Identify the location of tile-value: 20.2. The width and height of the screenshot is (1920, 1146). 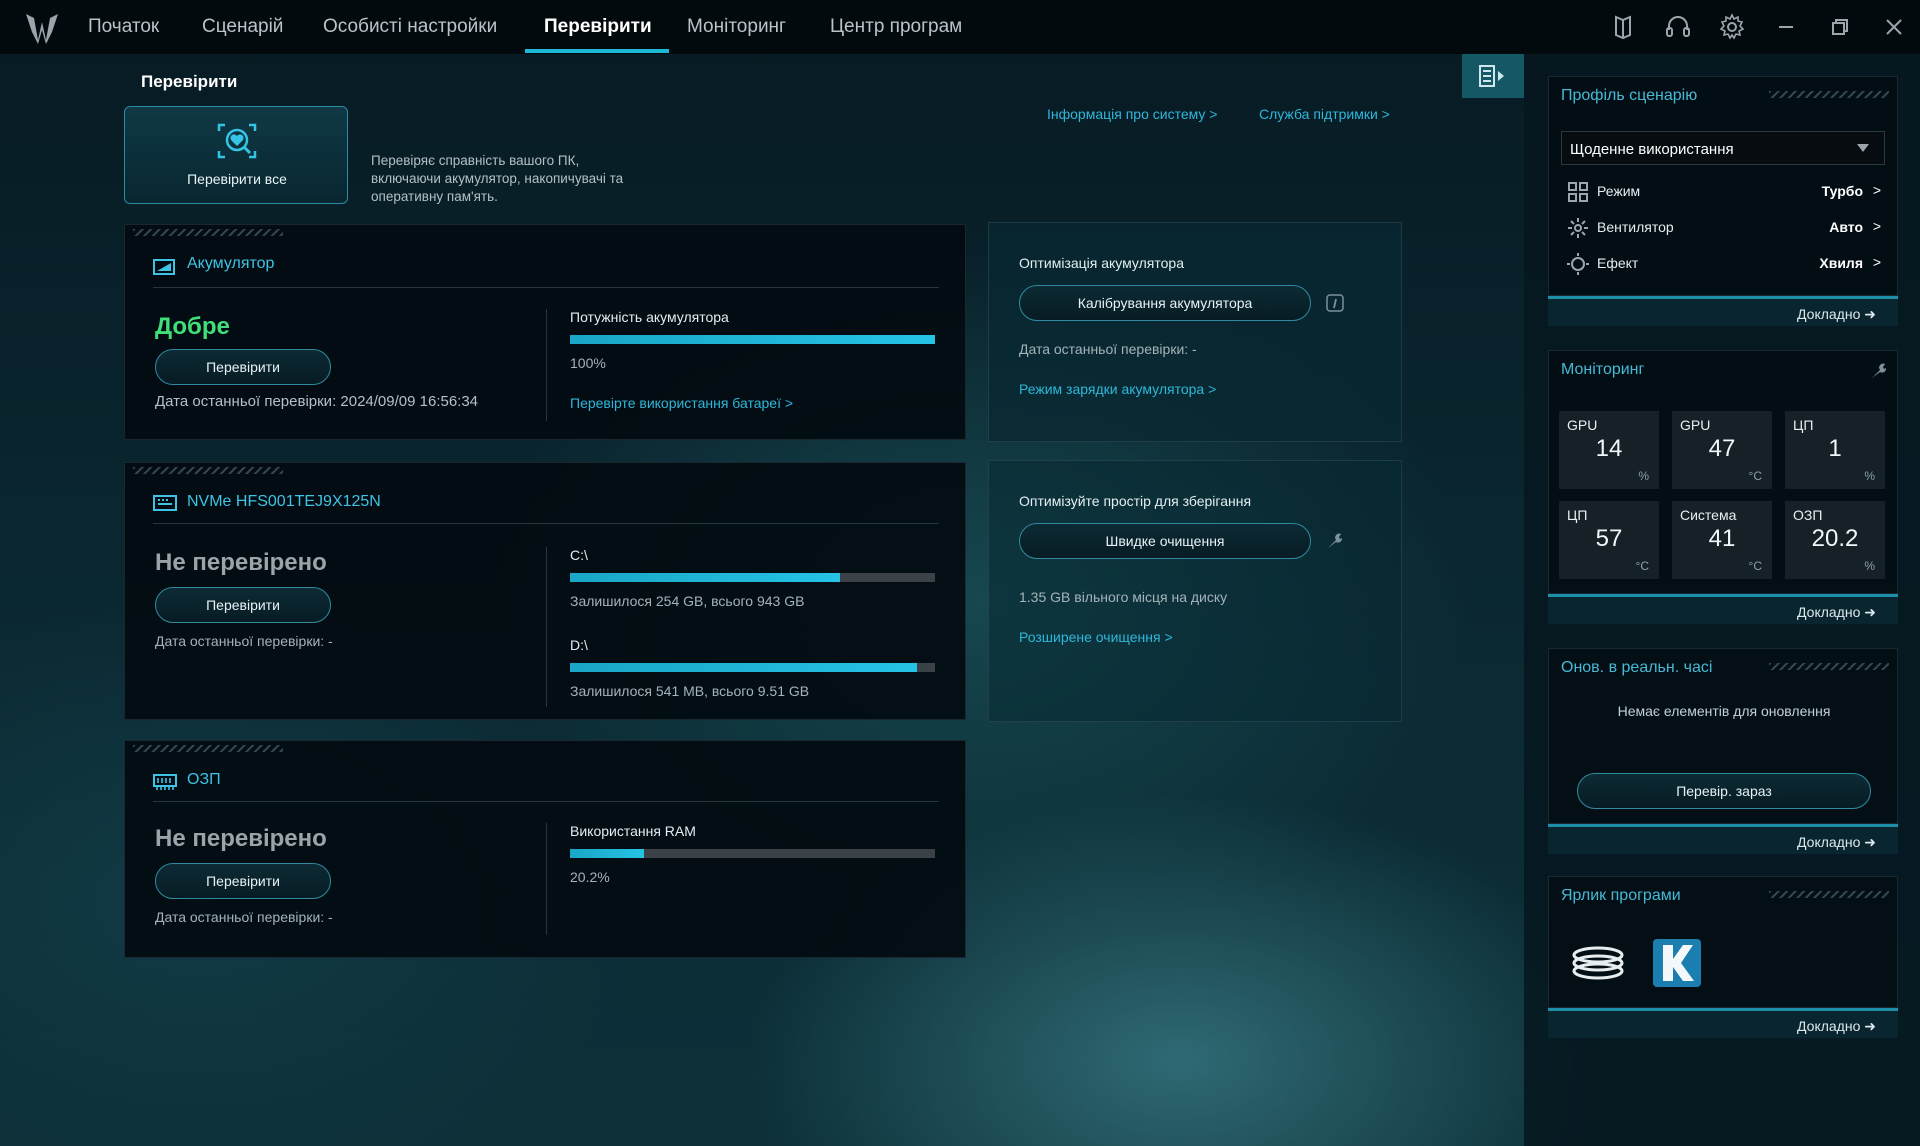
(1835, 538).